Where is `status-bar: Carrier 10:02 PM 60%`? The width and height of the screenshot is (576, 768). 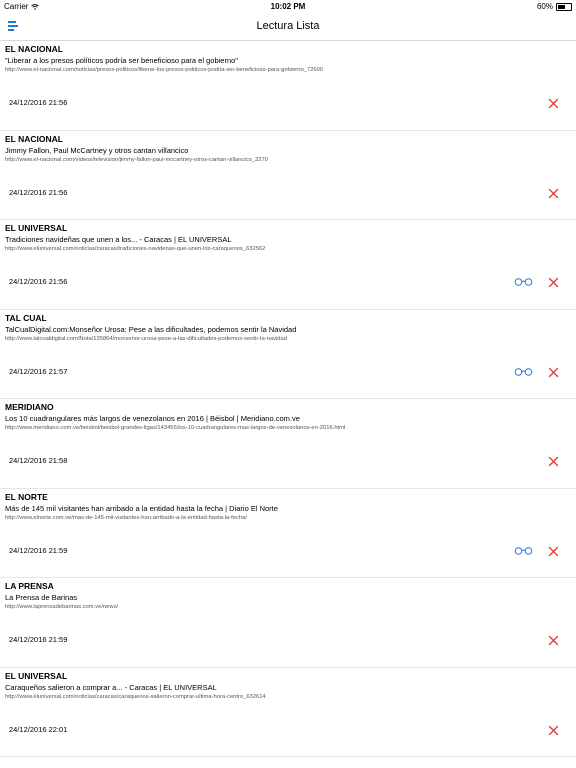
status-bar: Carrier 10:02 PM 60% is located at coordinates (288, 6).